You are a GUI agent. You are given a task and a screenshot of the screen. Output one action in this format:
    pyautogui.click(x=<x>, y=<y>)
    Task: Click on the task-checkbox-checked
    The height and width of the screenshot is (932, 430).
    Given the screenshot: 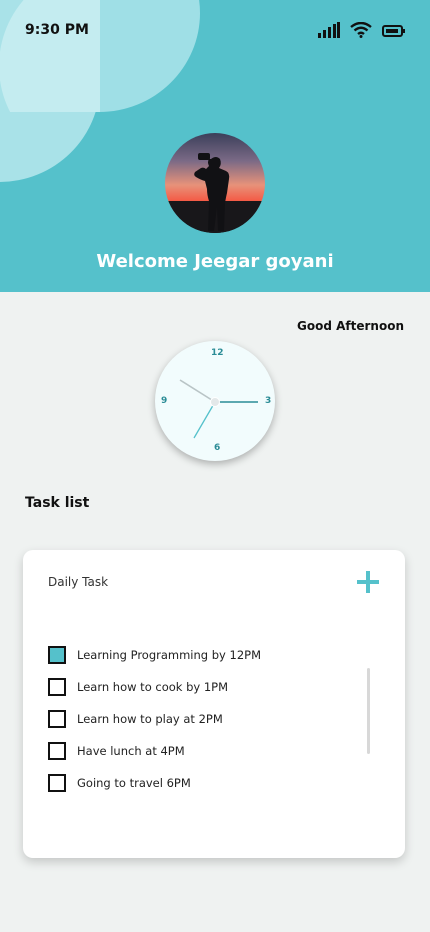 What is the action you would take?
    pyautogui.click(x=57, y=654)
    